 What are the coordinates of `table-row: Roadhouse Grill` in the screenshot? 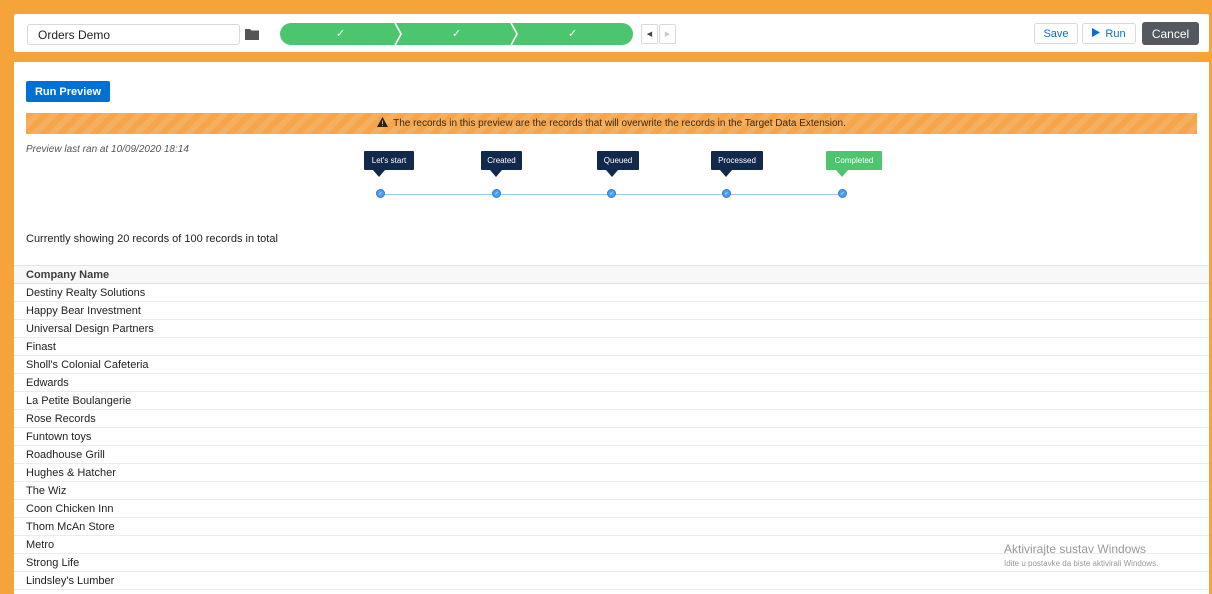 It's located at (611, 455).